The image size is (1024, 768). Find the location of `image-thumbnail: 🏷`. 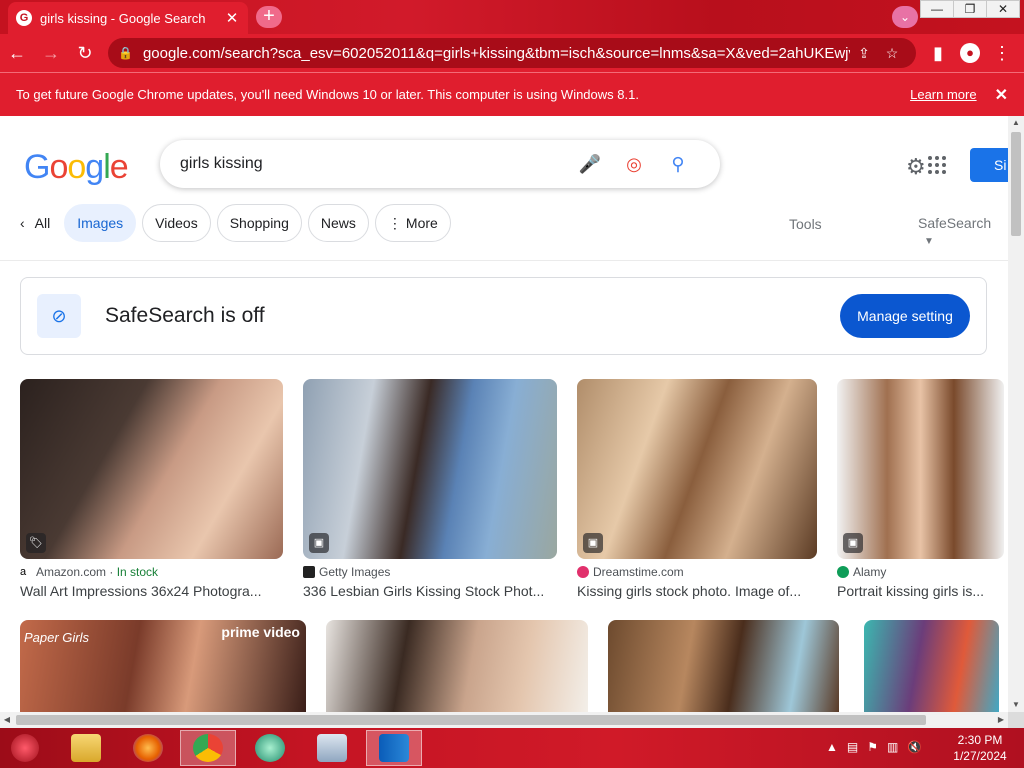

image-thumbnail: 🏷 is located at coordinates (151, 469).